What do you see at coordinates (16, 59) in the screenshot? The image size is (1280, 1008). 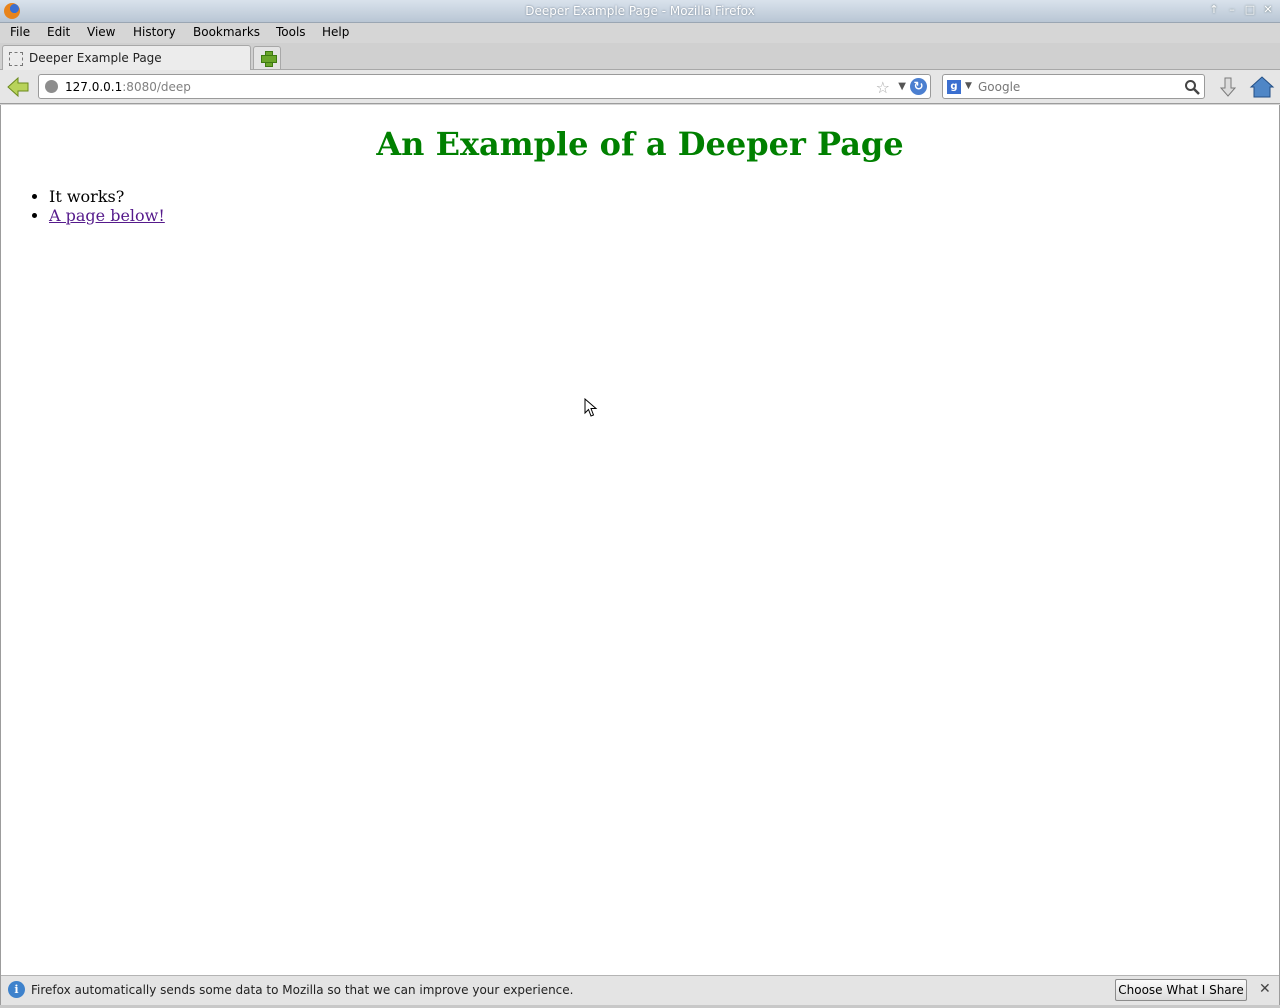 I see `blank-page-icon` at bounding box center [16, 59].